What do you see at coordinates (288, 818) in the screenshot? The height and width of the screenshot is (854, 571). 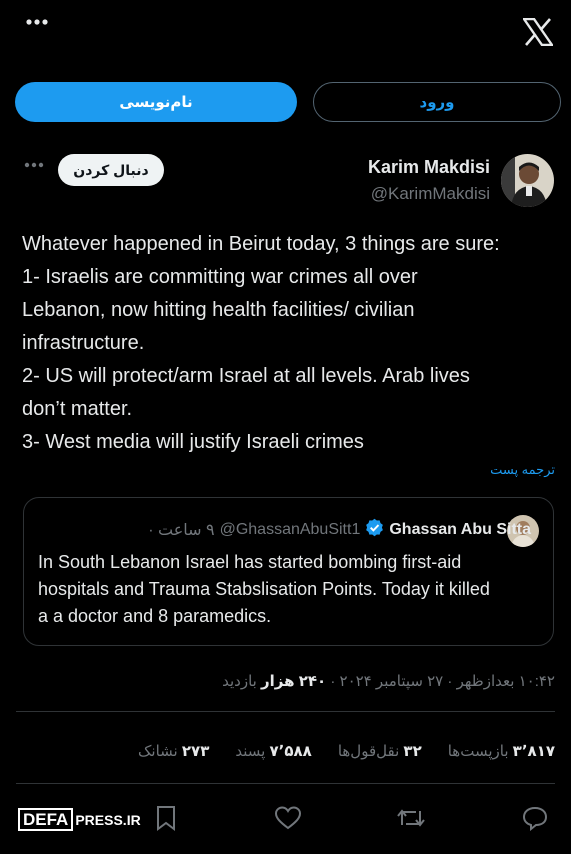 I see `like-heart-icon` at bounding box center [288, 818].